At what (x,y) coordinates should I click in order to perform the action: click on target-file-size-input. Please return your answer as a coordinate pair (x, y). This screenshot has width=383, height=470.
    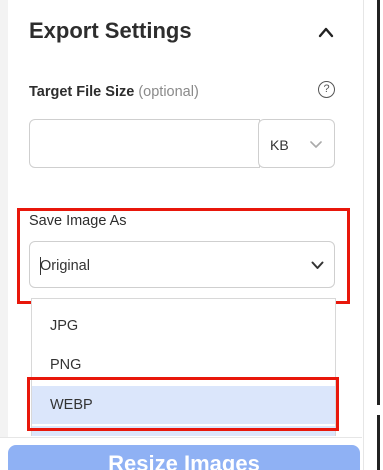
    Looking at the image, I should click on (144, 143).